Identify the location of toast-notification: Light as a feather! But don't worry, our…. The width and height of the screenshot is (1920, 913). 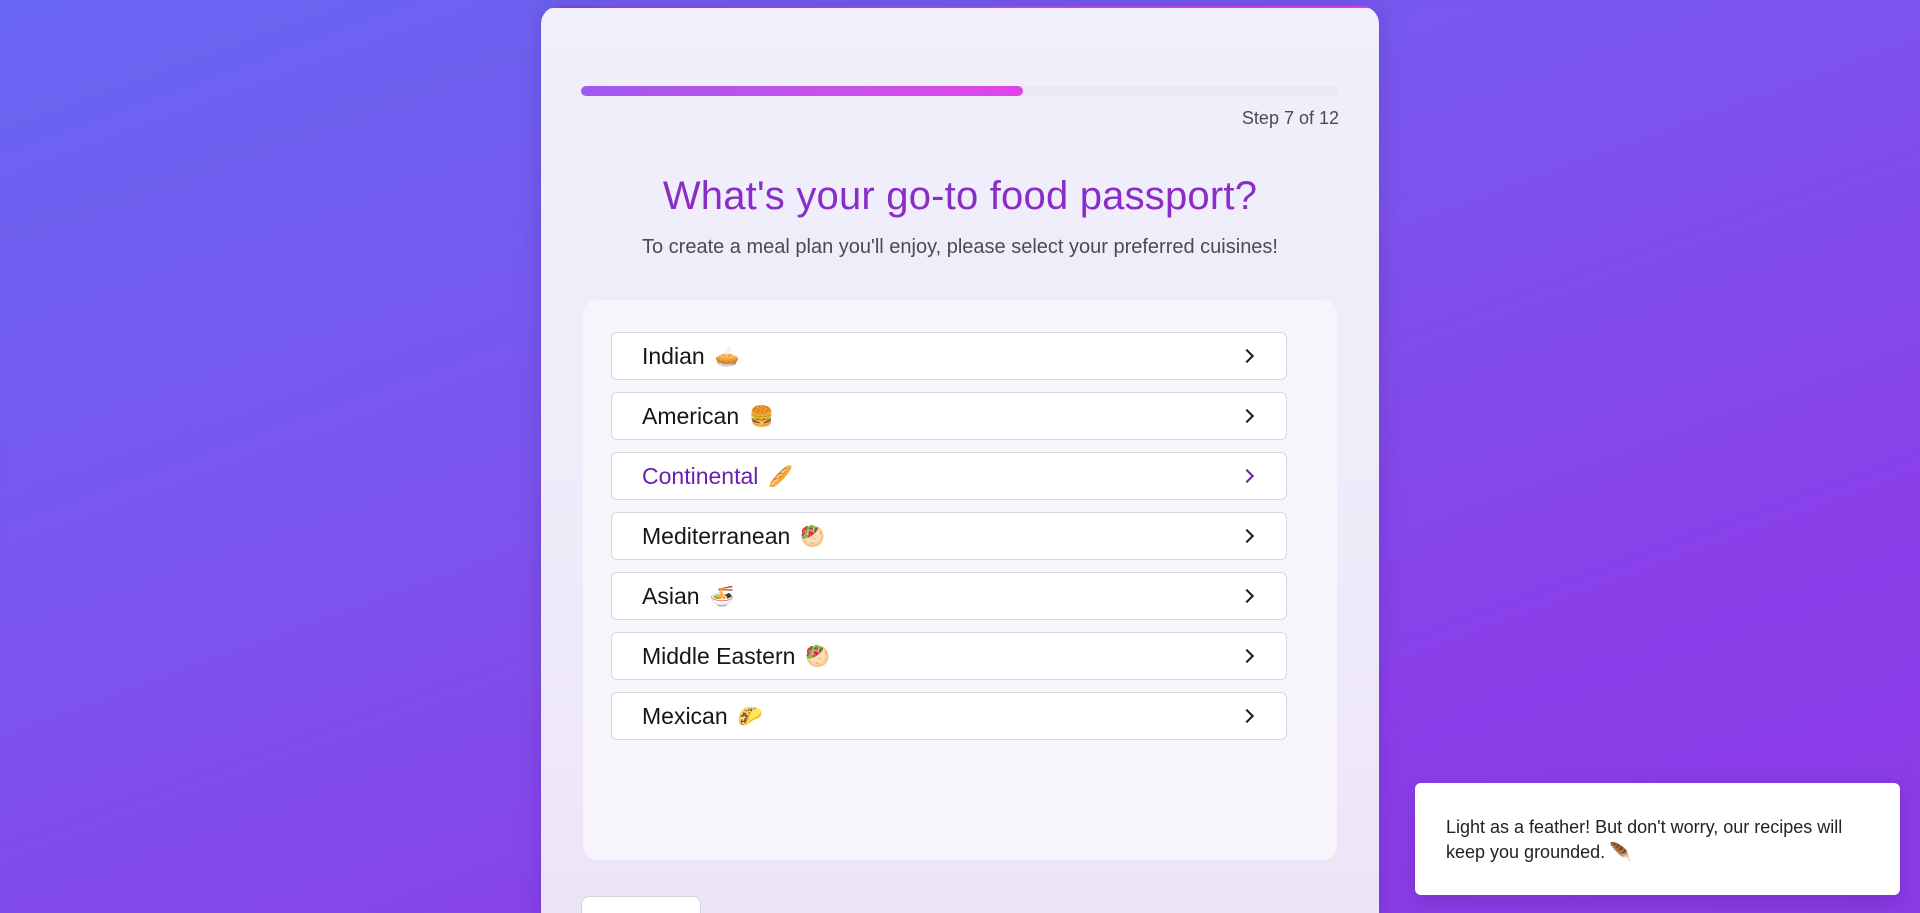
(1657, 839).